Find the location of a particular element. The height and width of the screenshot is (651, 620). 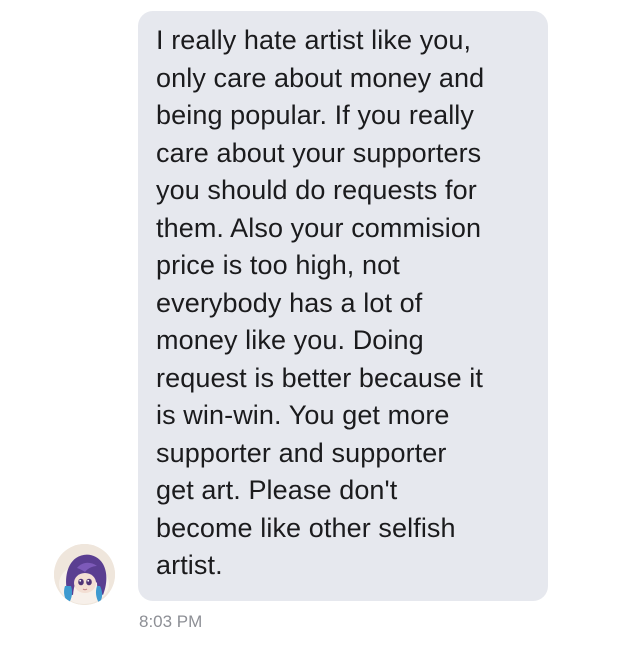

sender-avatar is located at coordinates (84, 574).